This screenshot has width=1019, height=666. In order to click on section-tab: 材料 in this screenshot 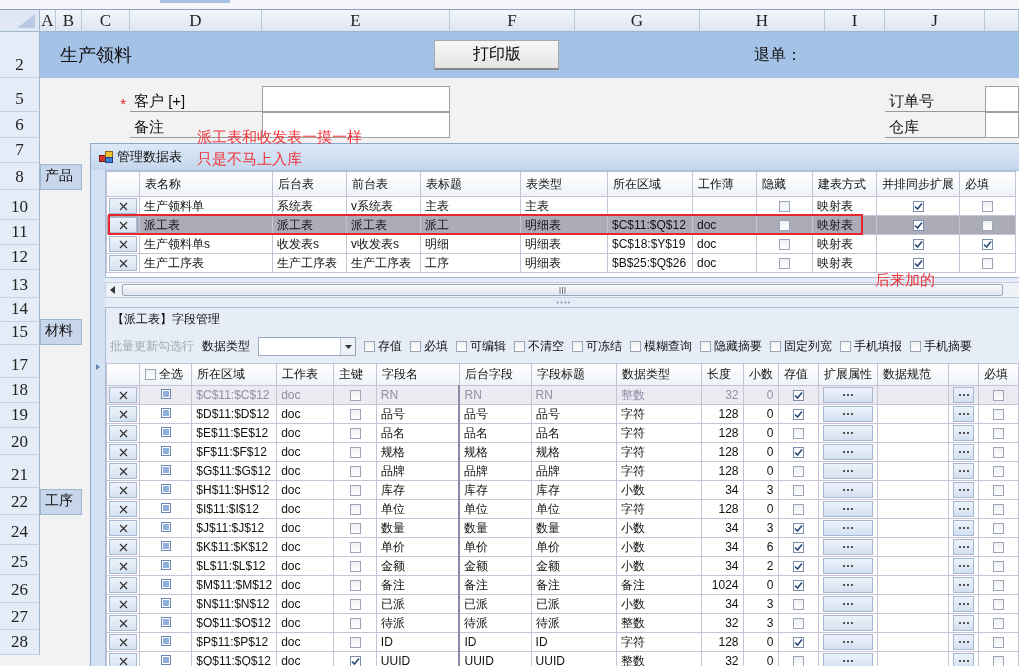, I will do `click(61, 332)`.